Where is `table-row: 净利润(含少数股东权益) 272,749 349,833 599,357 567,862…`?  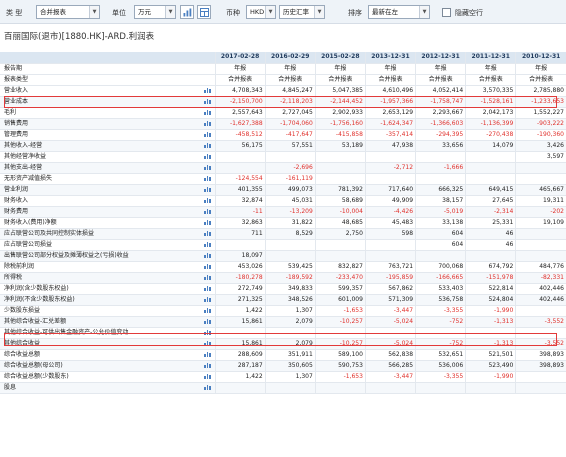
table-row: 净利润(含少数股东权益) 272,749 349,833 599,357 567,862… is located at coordinates (283, 289).